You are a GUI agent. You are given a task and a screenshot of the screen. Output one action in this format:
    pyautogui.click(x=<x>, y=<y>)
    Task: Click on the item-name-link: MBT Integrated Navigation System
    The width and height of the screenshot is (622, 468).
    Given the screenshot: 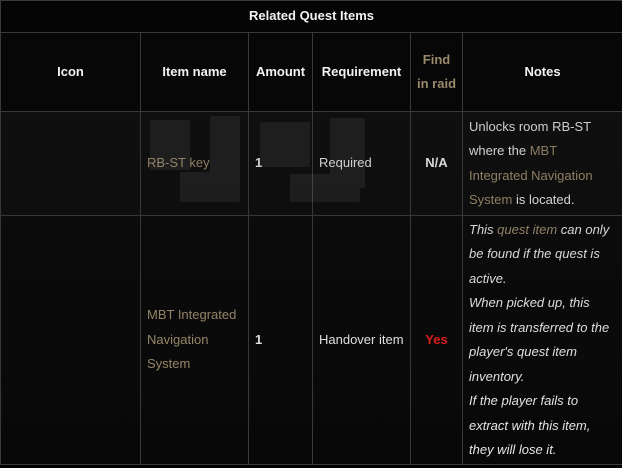 What is the action you would take?
    pyautogui.click(x=191, y=339)
    